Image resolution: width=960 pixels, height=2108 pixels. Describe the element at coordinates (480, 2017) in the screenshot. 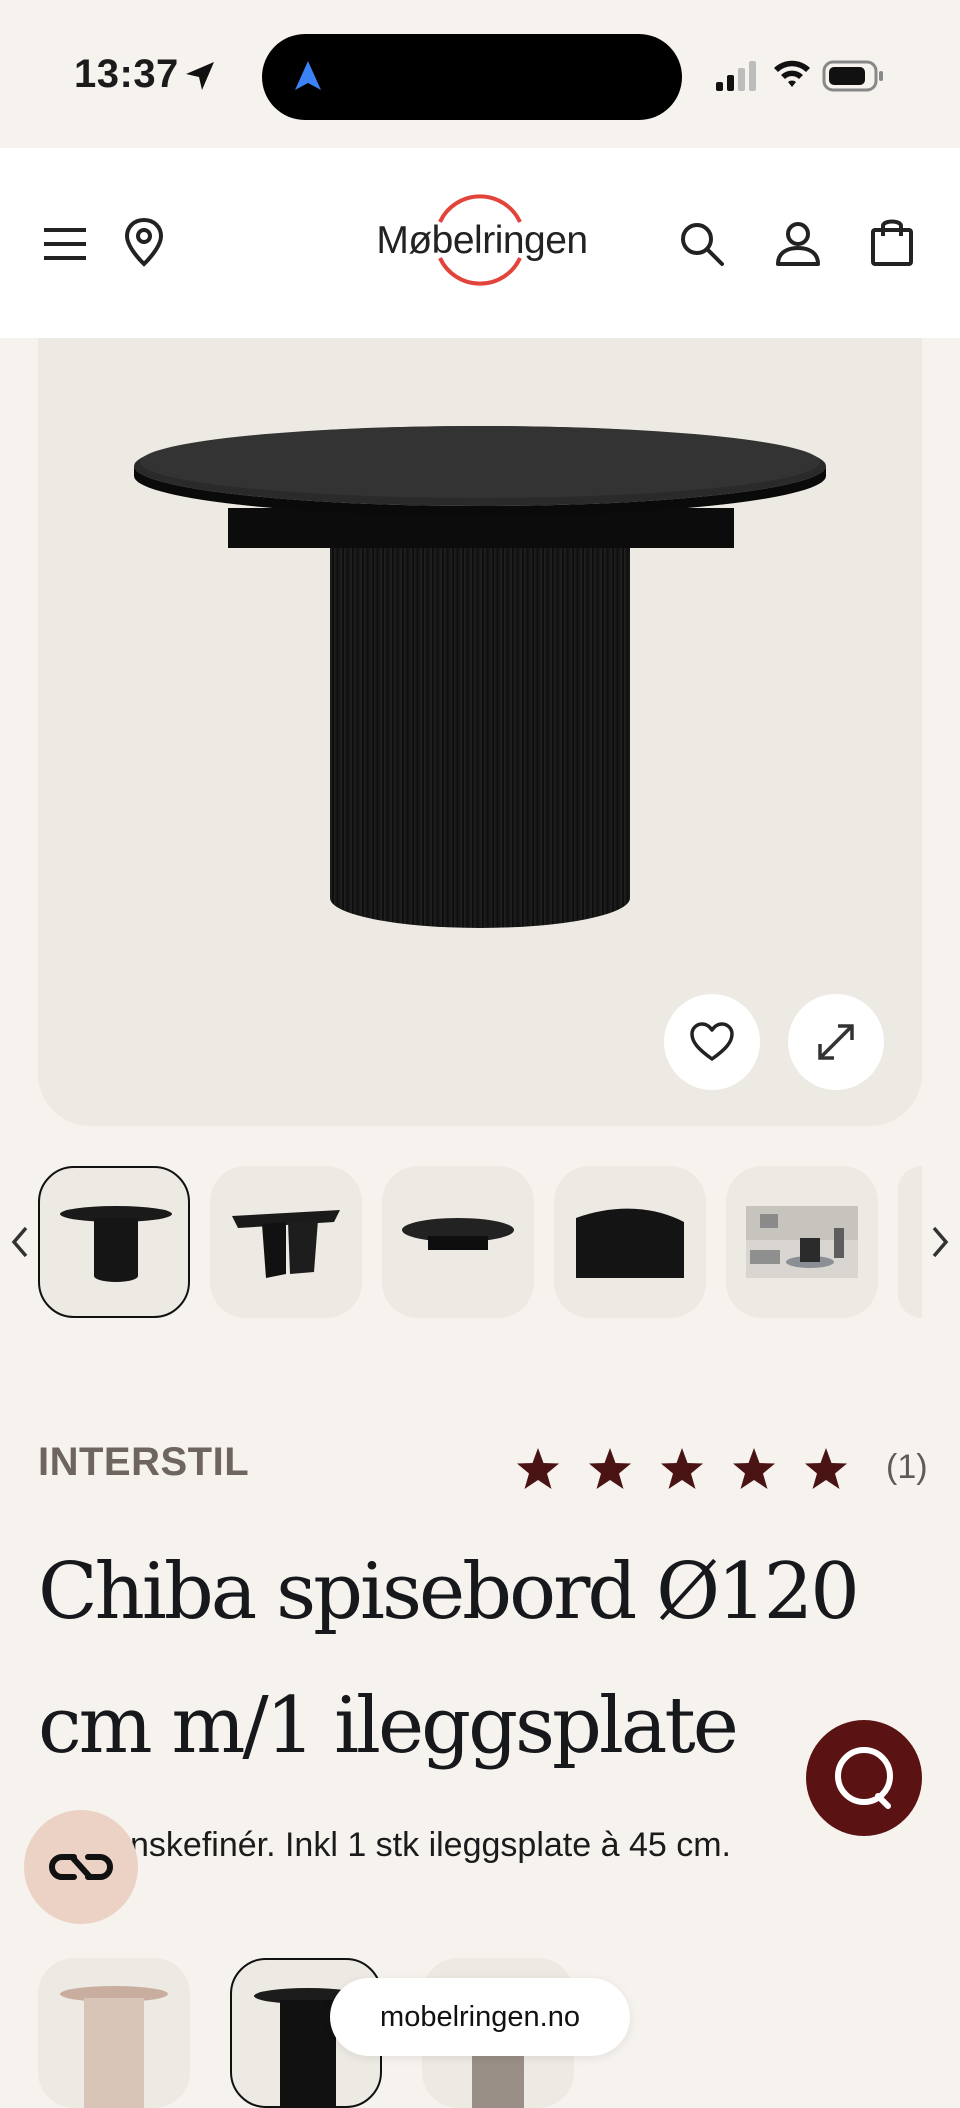

I see `browser-url-bar: mobelringen.no` at that location.